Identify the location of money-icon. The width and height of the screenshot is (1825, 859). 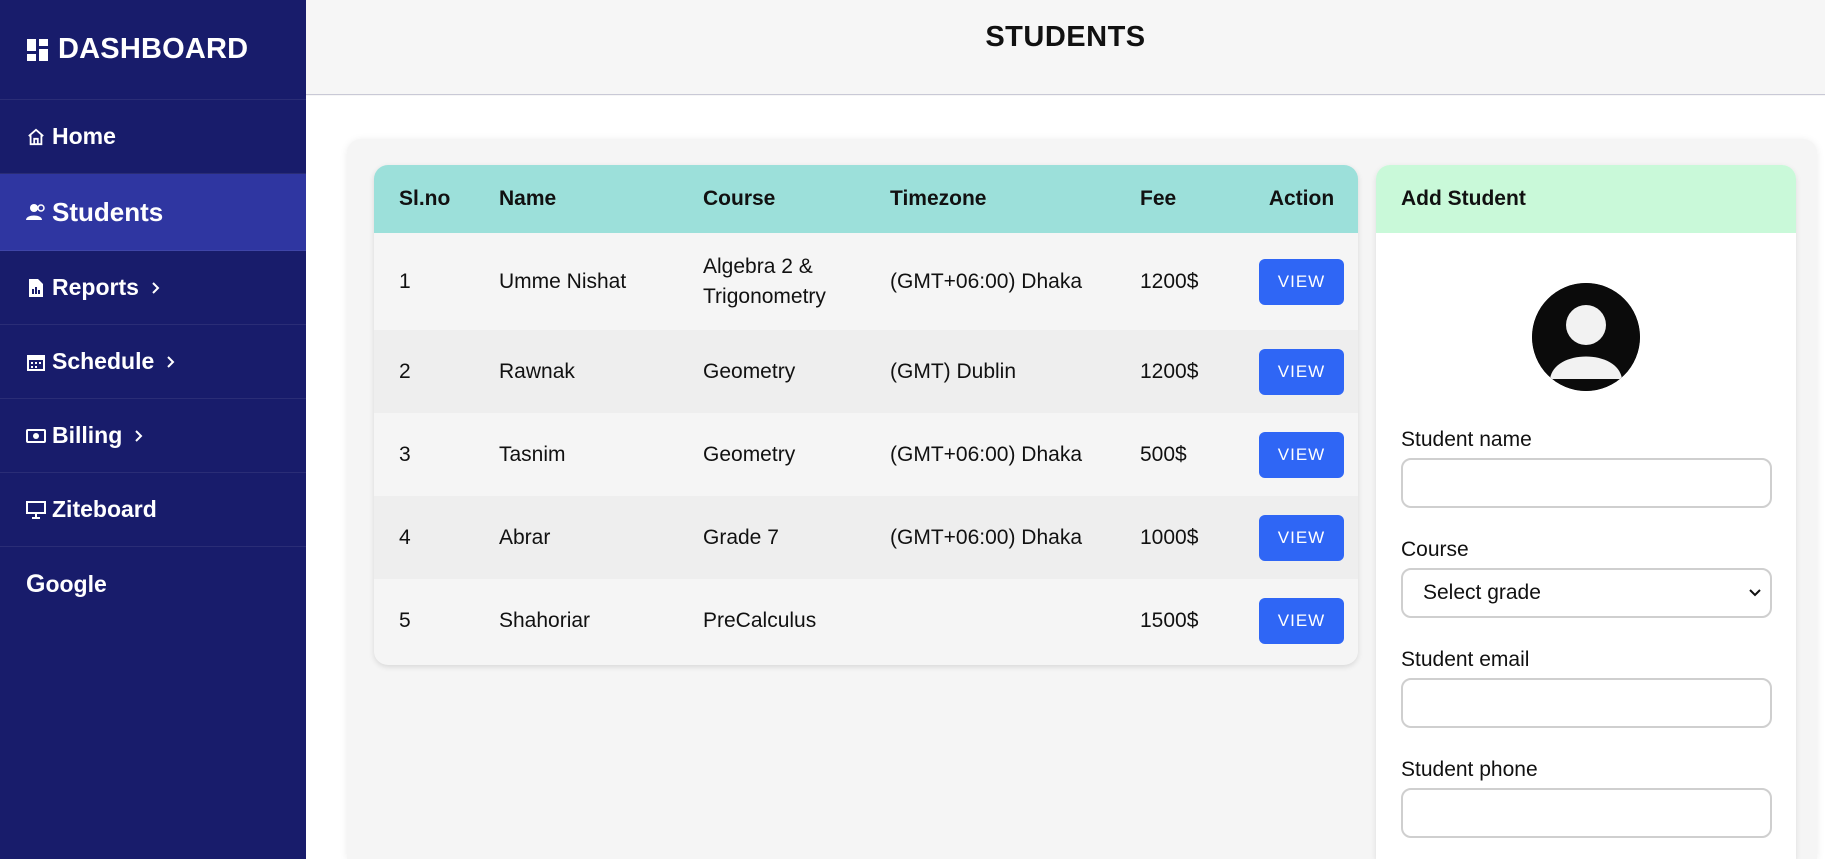
(36, 436).